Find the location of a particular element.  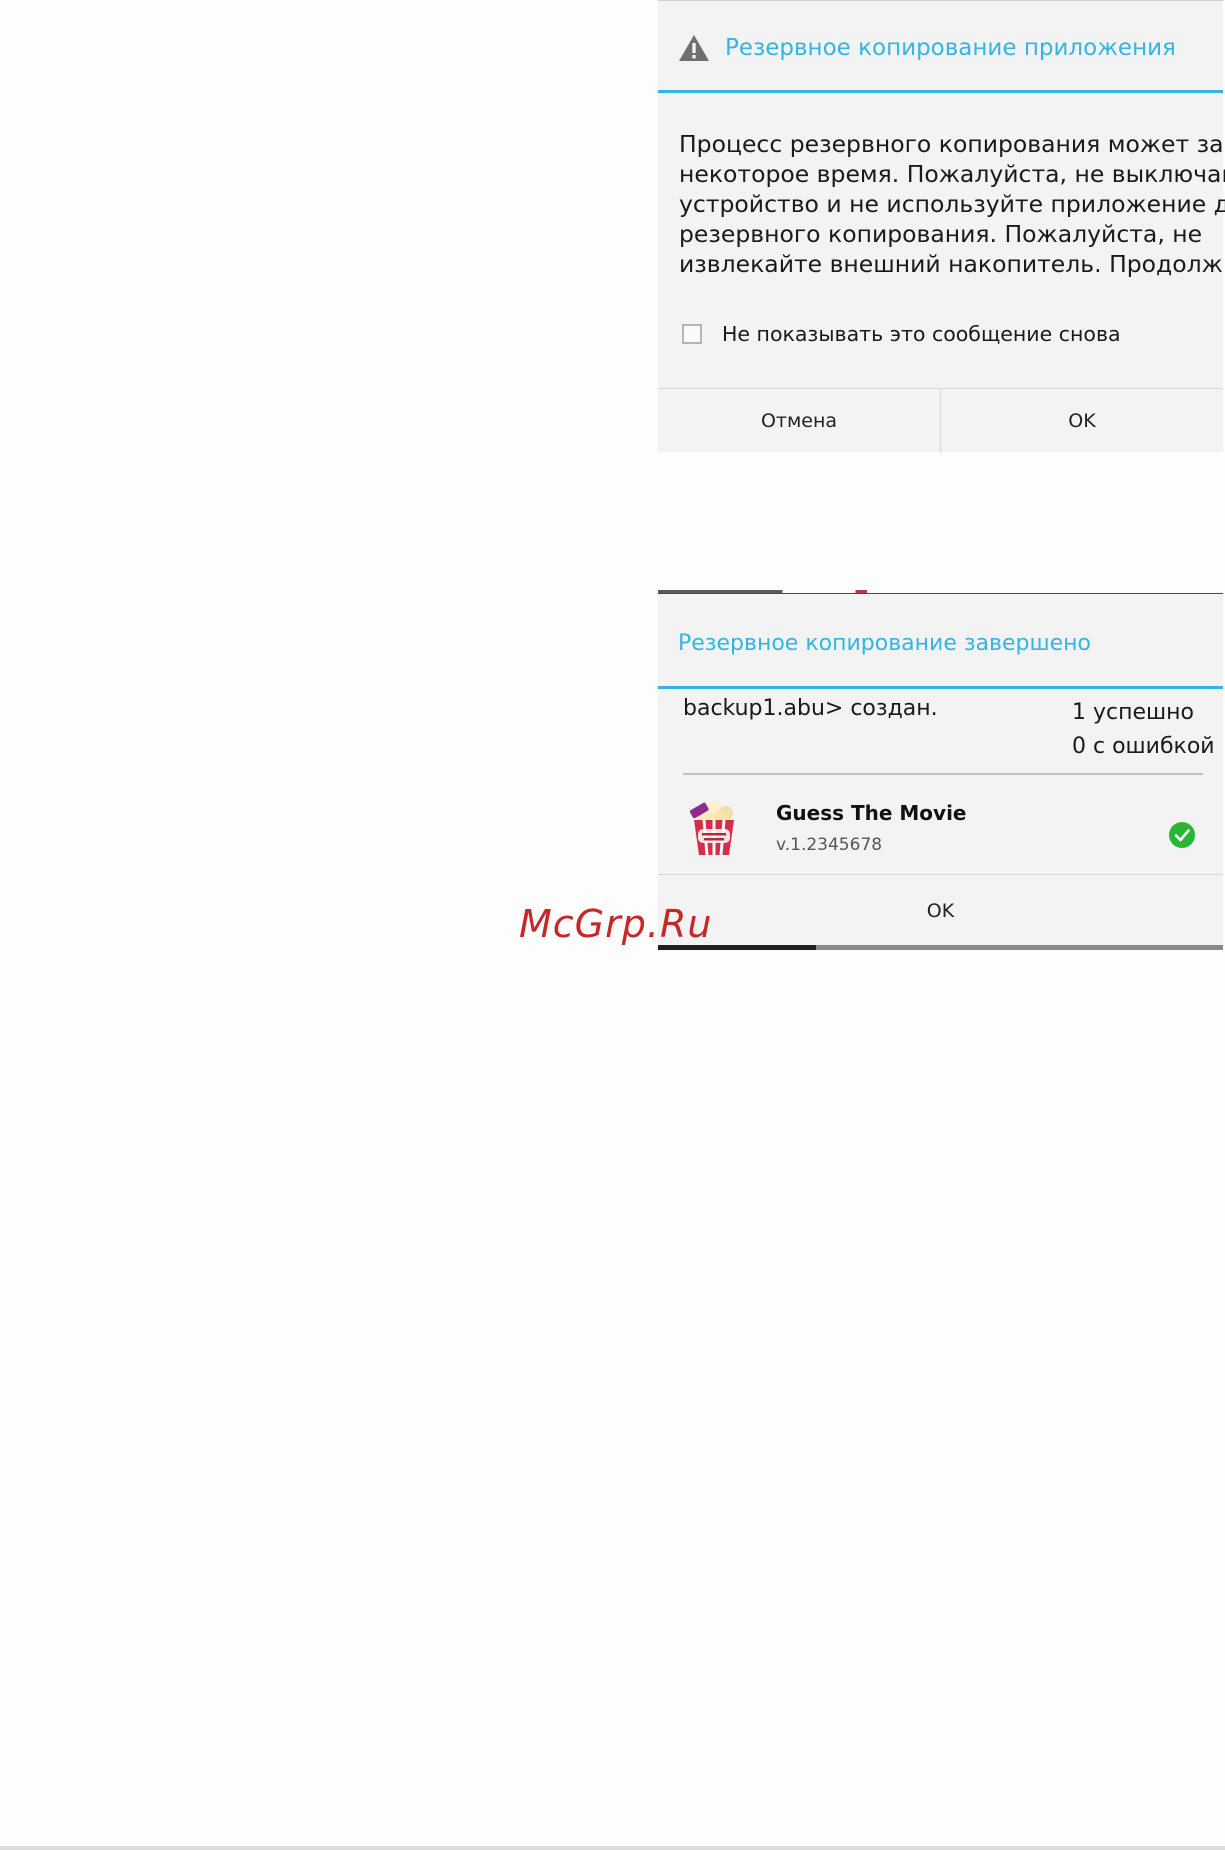

dont-show-again-checkbox is located at coordinates (692, 334).